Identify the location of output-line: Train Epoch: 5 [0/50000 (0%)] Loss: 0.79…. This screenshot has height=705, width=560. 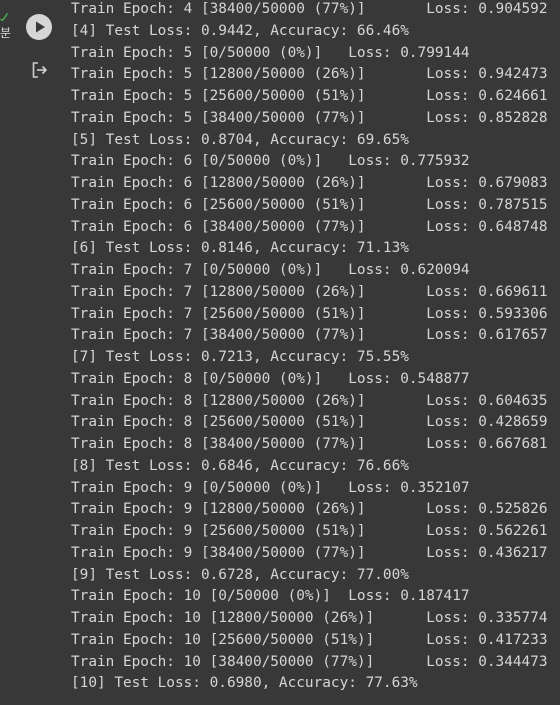
(270, 52).